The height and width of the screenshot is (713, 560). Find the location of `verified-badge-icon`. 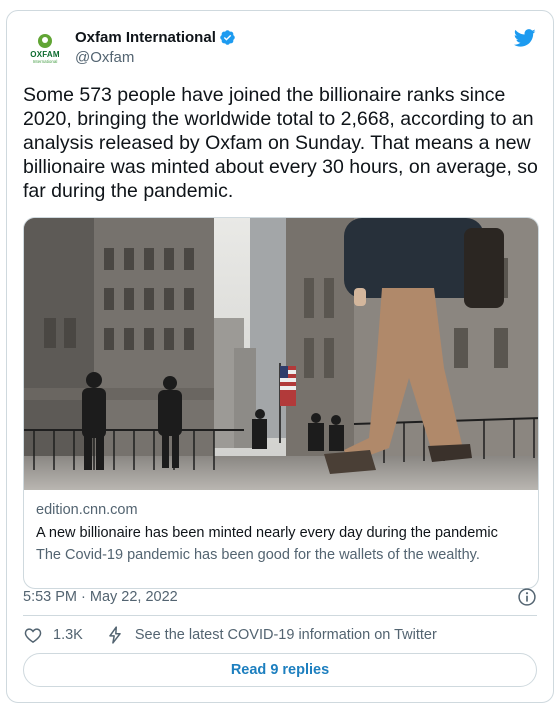

verified-badge-icon is located at coordinates (227, 37).